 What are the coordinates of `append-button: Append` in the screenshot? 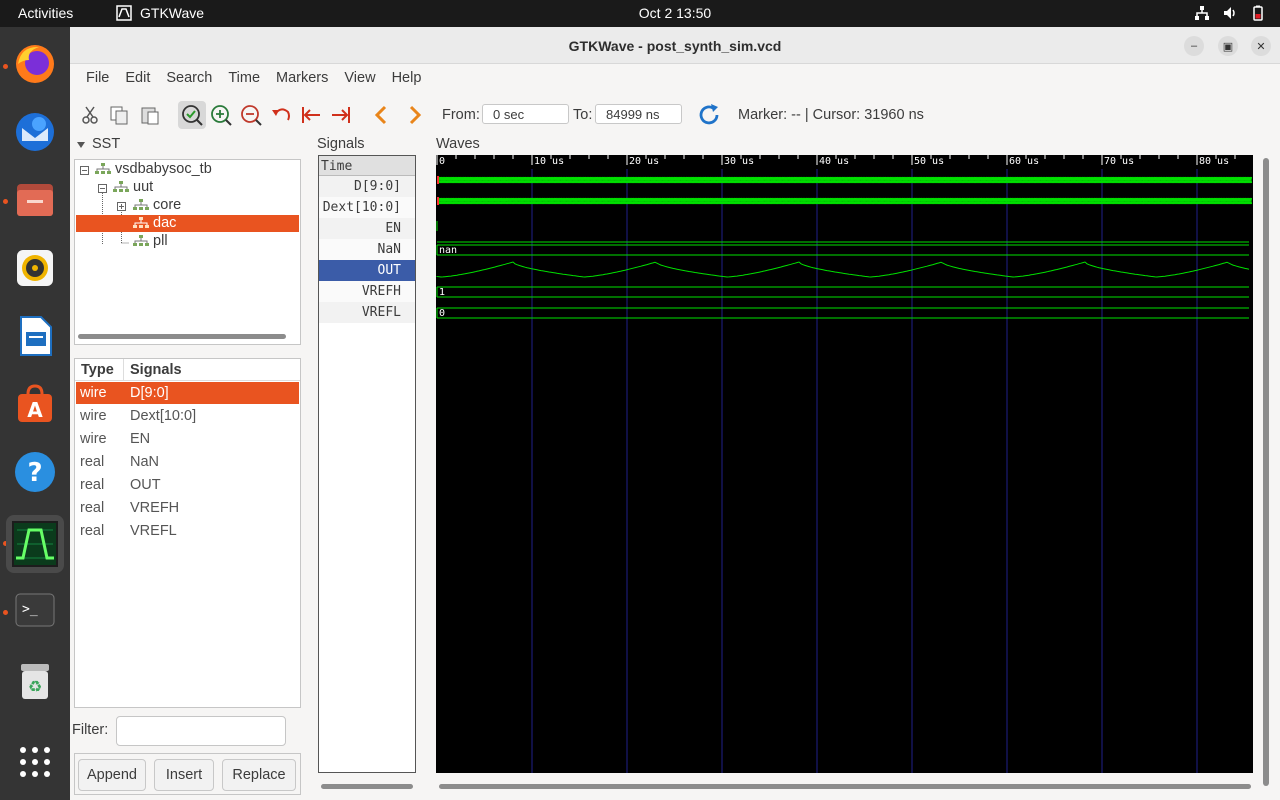 It's located at (112, 775).